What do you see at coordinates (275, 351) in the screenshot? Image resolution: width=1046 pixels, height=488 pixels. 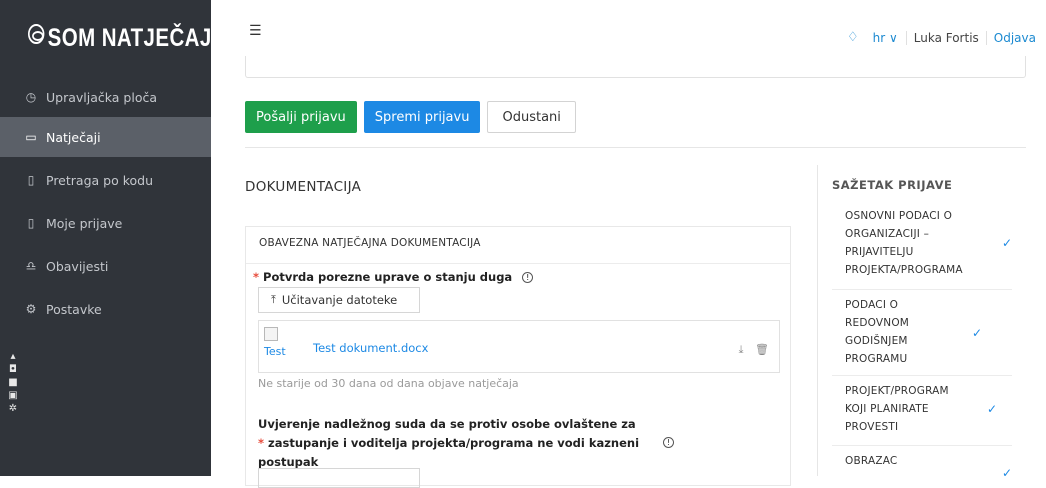 I see `file-thumbnail-alt: Test` at bounding box center [275, 351].